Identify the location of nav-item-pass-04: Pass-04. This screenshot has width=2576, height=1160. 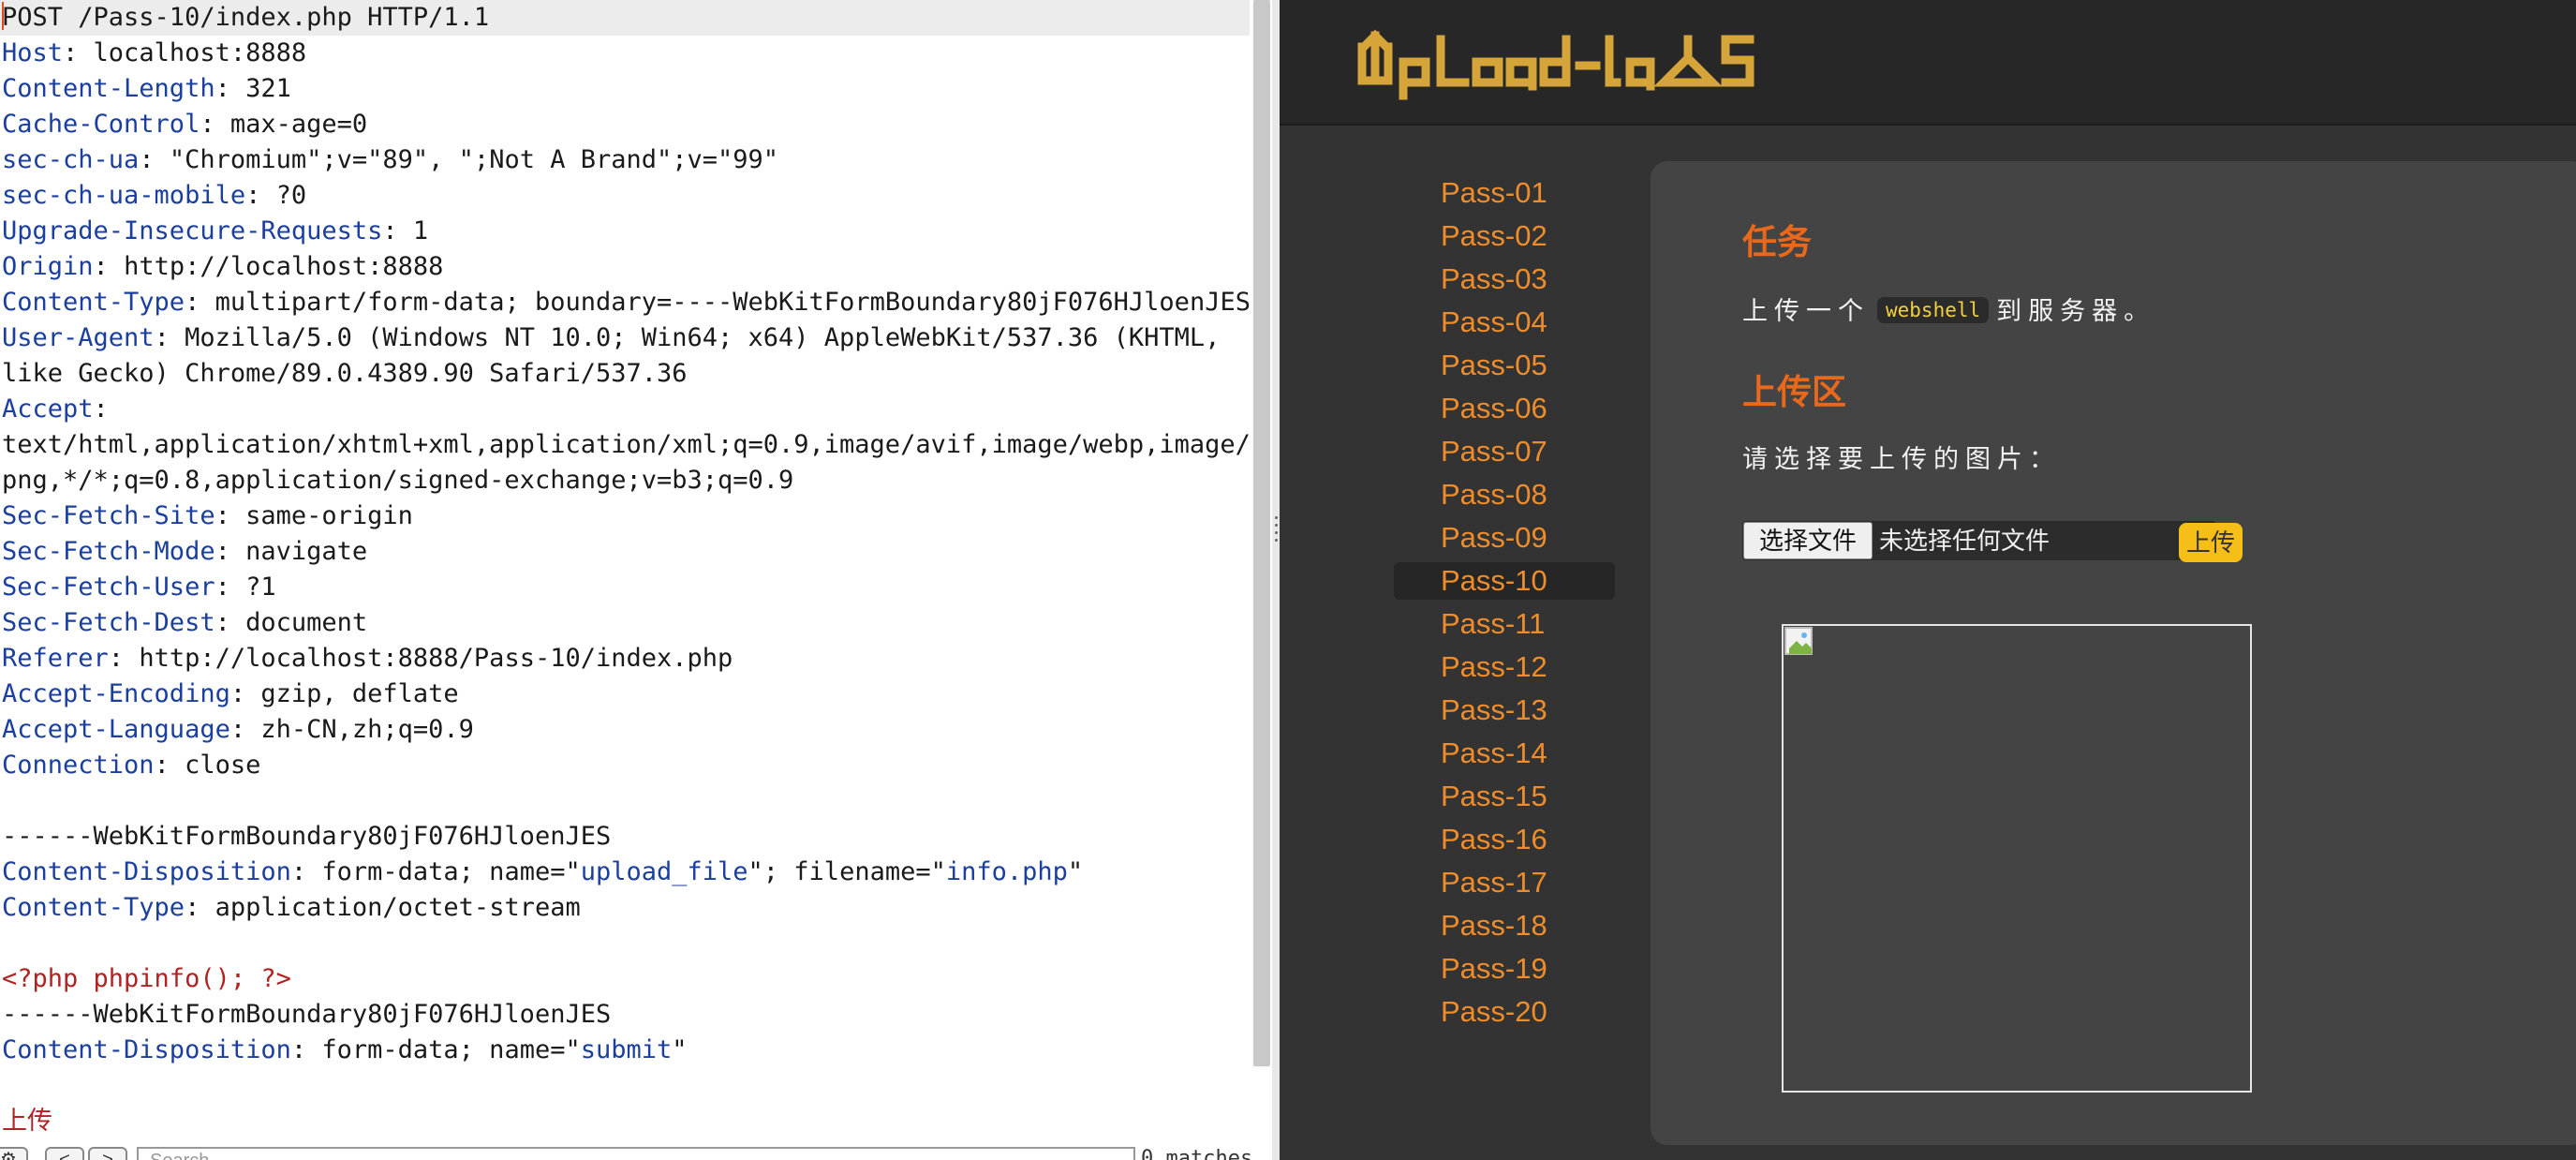
(1505, 322).